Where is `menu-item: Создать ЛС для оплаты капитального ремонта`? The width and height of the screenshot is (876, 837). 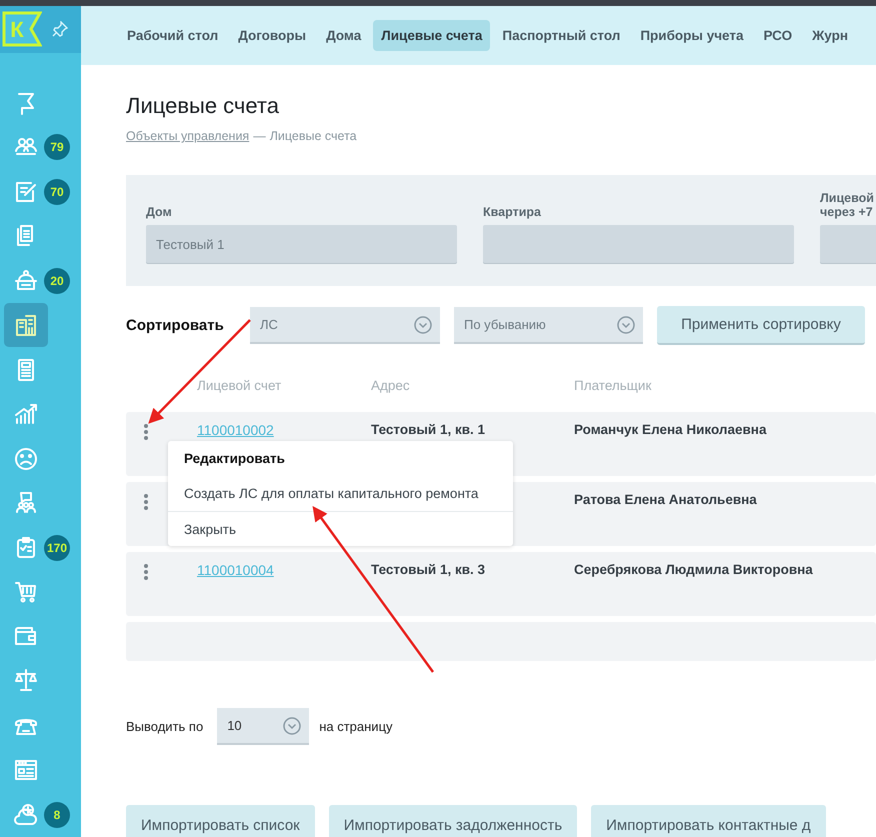
menu-item: Создать ЛС для оплаты капитального ремонта is located at coordinates (340, 493).